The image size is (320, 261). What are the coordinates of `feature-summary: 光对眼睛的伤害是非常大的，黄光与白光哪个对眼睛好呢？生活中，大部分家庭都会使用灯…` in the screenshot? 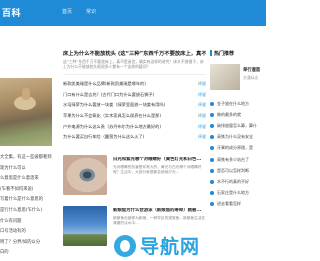 It's located at (157, 169).